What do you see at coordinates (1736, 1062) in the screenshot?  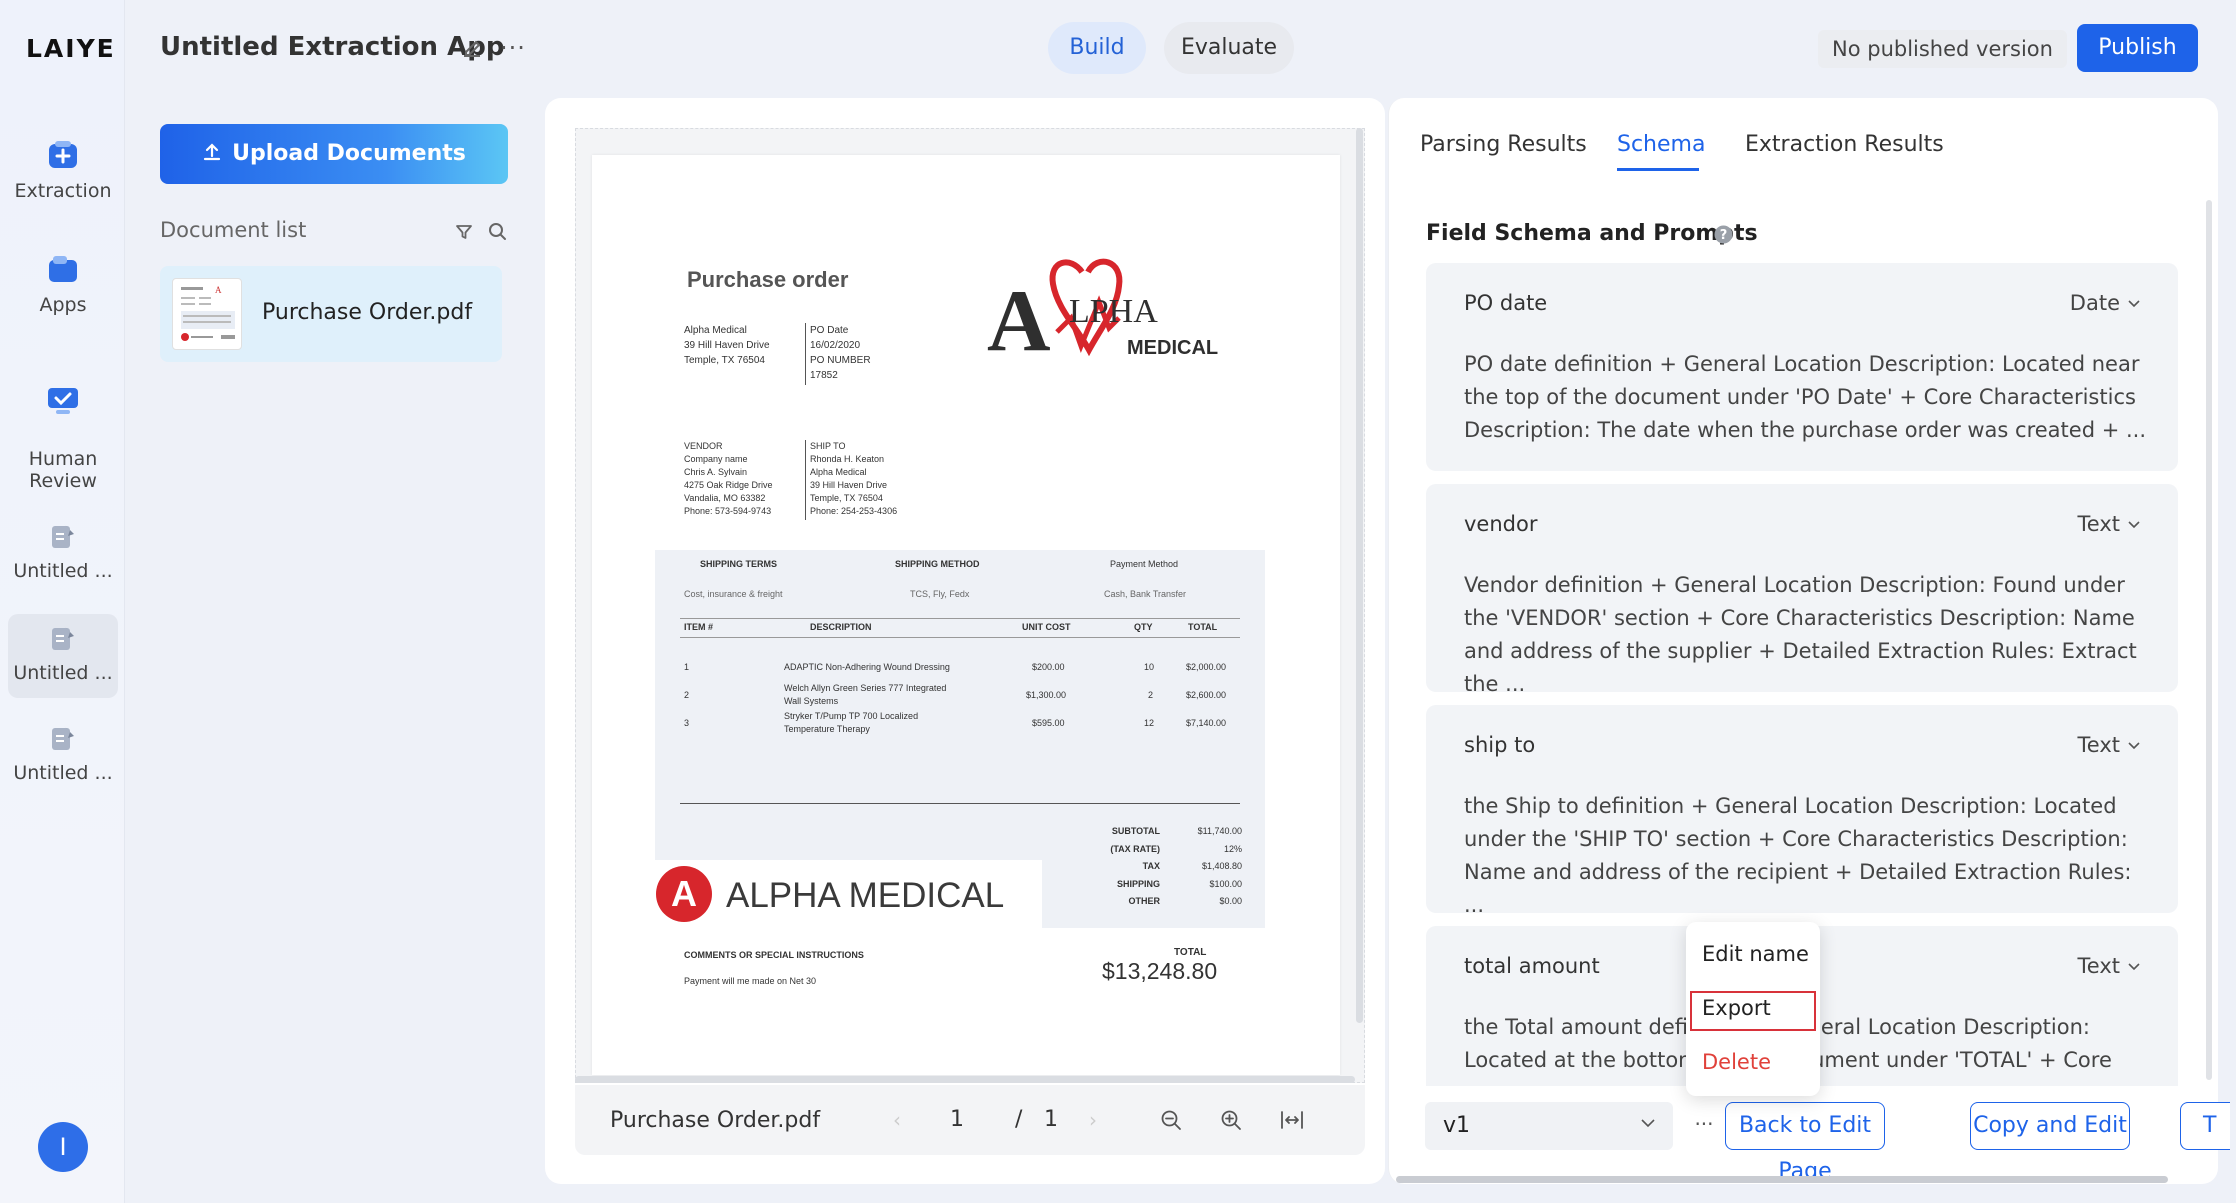 I see `menu-item-delete: Delete` at bounding box center [1736, 1062].